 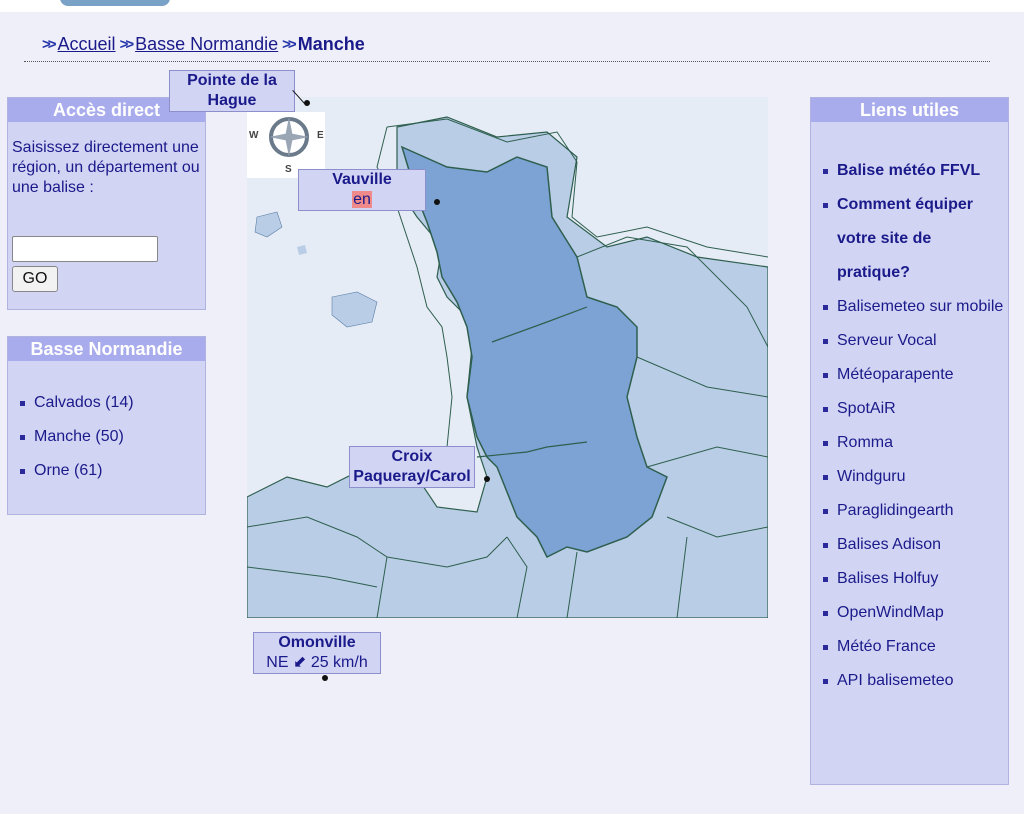 I want to click on useful-link: Météoparapente, so click(x=909, y=375).